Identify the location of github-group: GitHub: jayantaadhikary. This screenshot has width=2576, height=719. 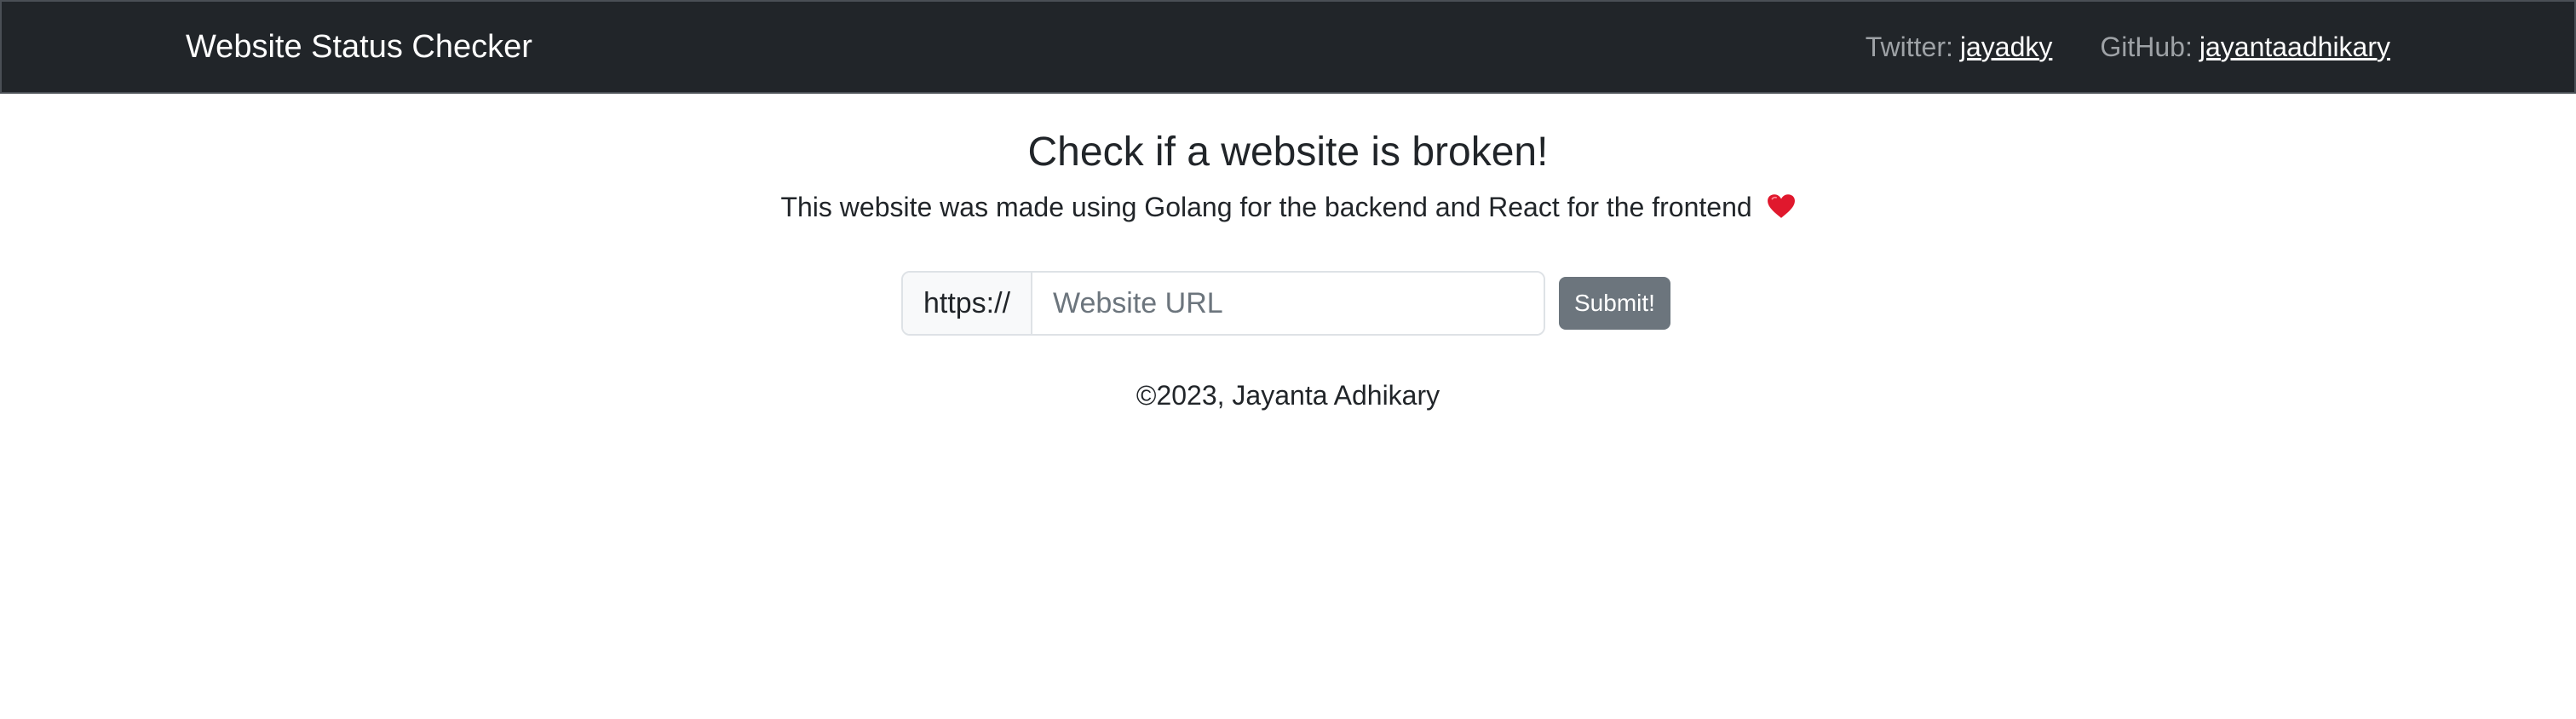
(2245, 47).